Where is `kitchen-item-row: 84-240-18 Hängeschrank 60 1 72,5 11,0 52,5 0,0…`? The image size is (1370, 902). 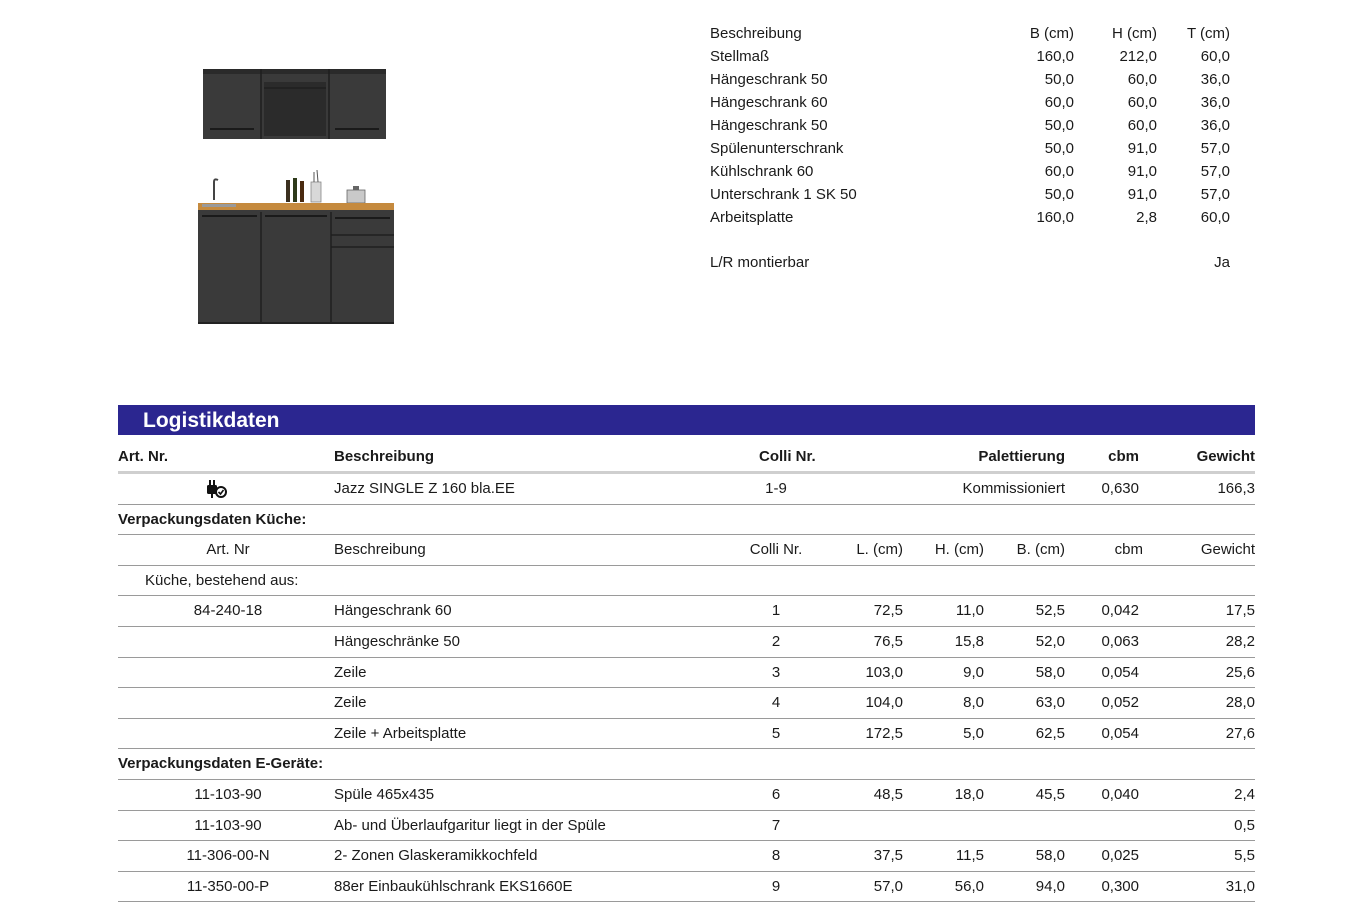
kitchen-item-row: 84-240-18 Hängeschrank 60 1 72,5 11,0 52,5 0,0… is located at coordinates (686, 611).